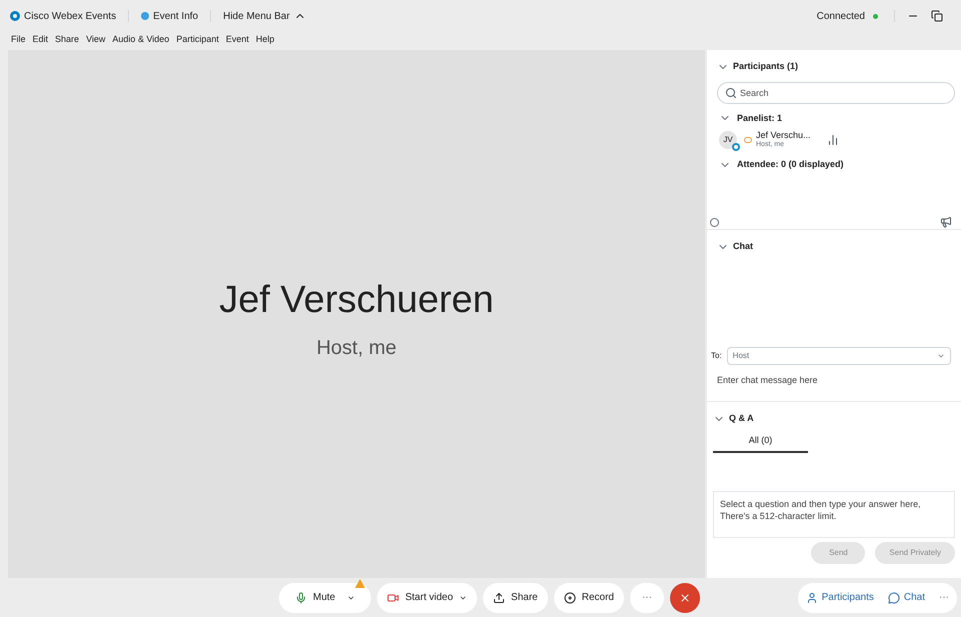 This screenshot has height=617, width=961. Describe the element at coordinates (356, 348) in the screenshot. I see `participant-role: Host, me` at that location.